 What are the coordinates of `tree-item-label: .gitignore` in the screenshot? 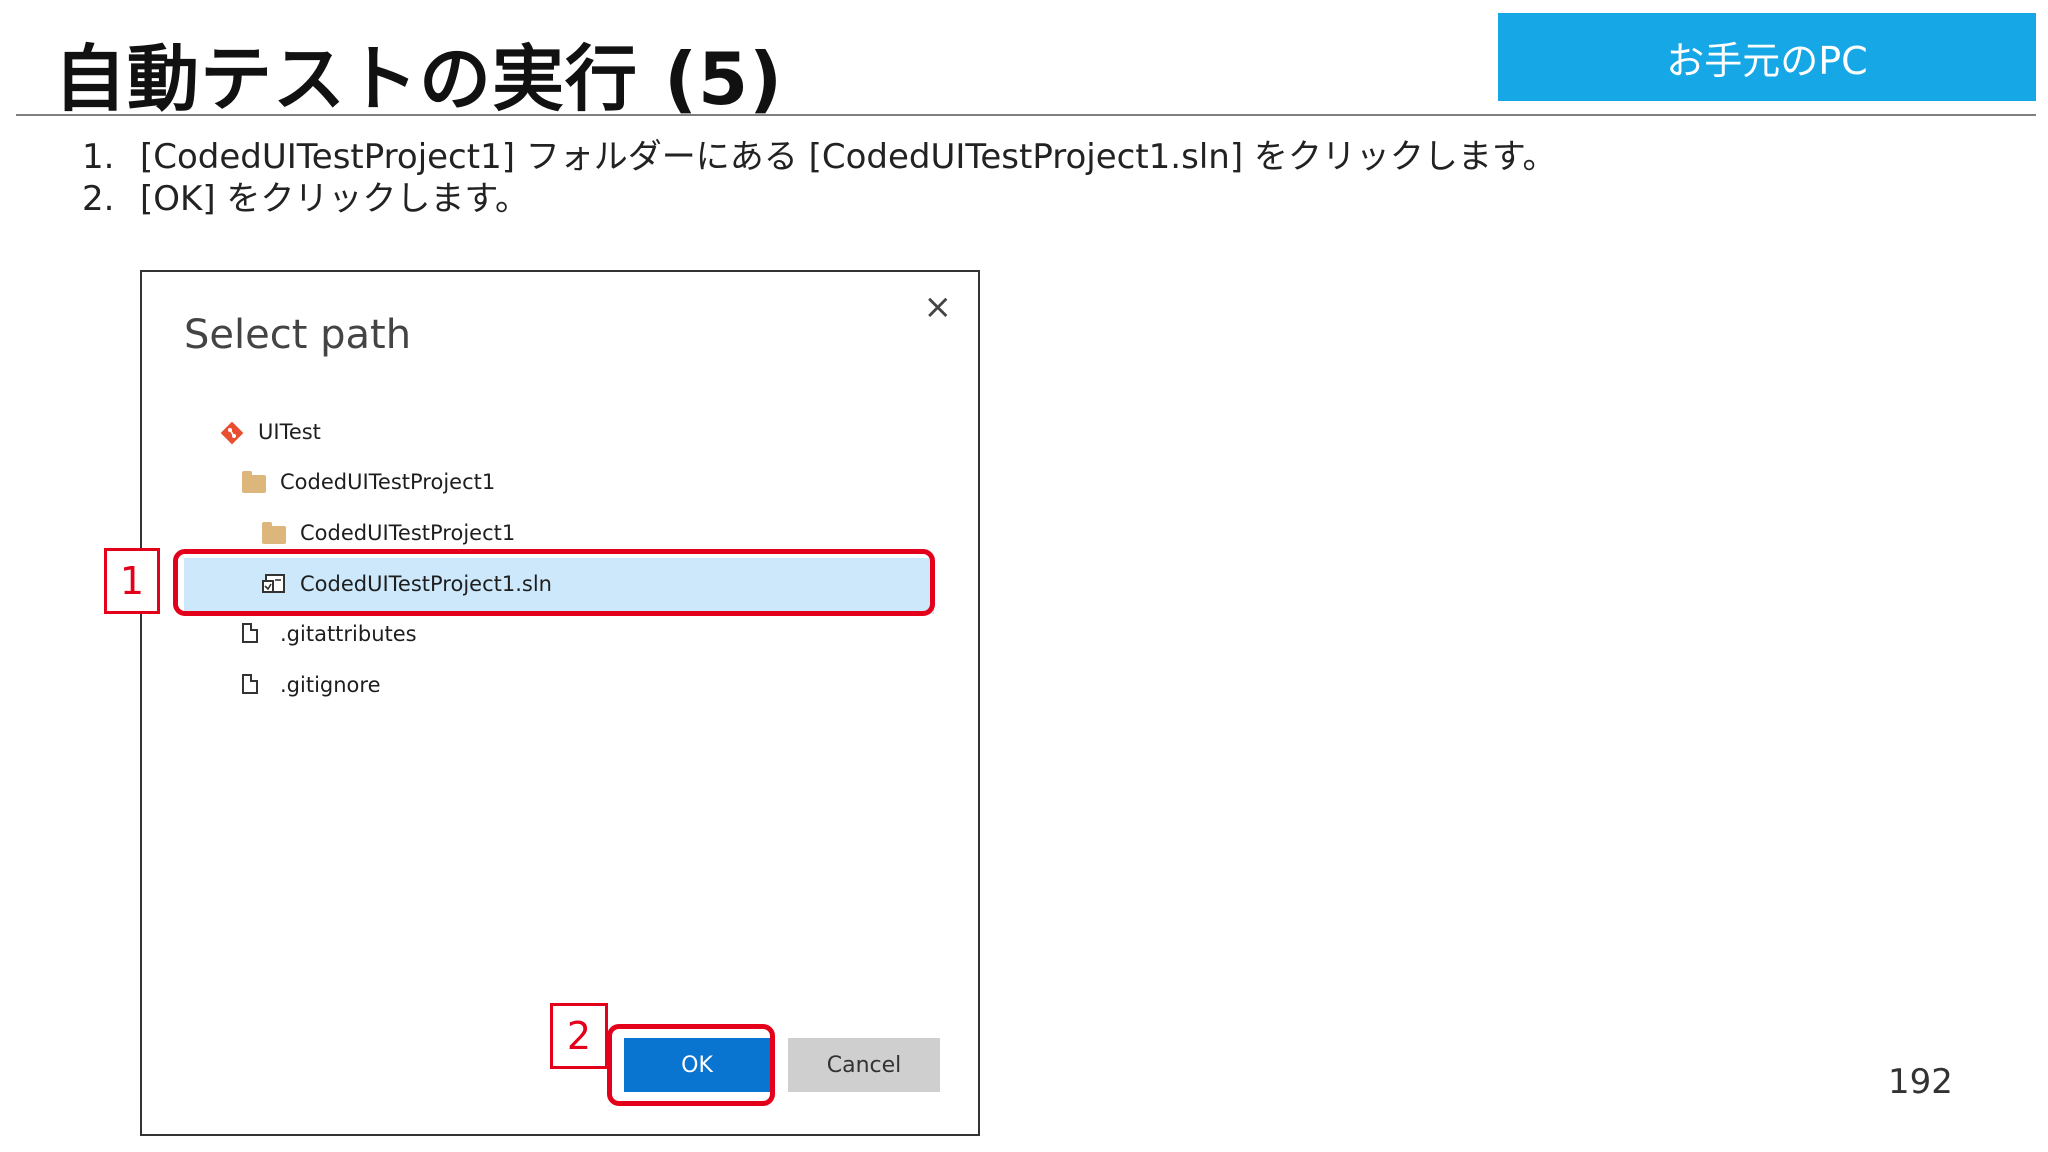 It's located at (330, 685).